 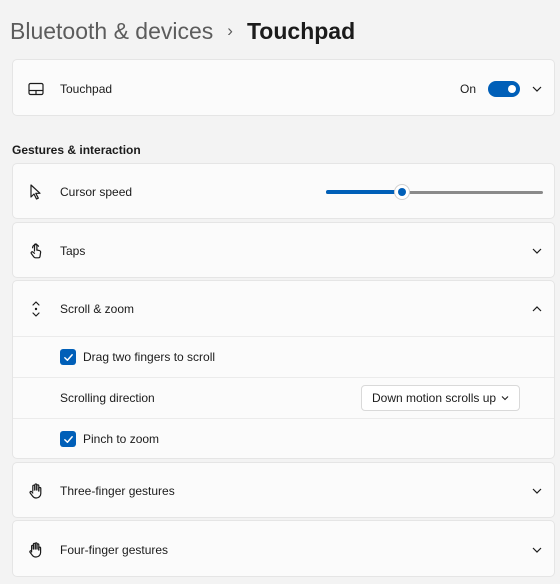 What do you see at coordinates (68, 357) in the screenshot?
I see `drag-two-fingers-checkbox` at bounding box center [68, 357].